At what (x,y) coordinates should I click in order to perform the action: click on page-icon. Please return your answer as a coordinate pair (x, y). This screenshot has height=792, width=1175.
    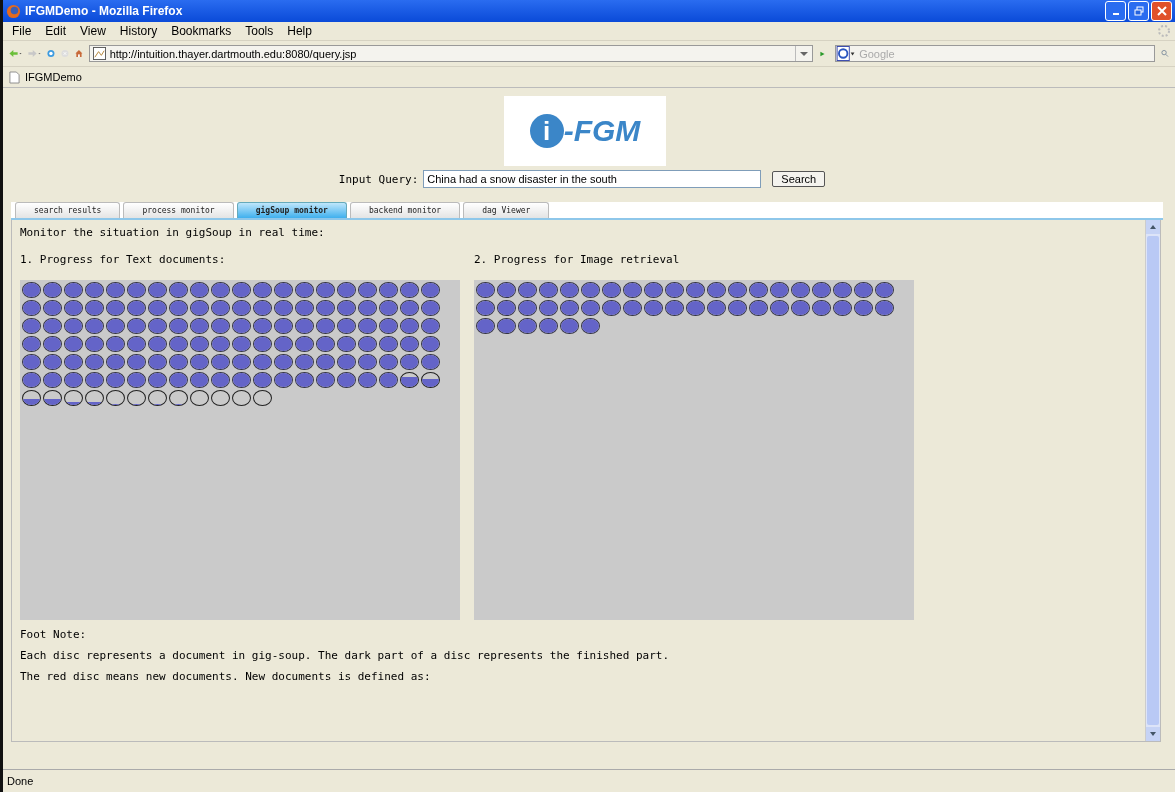
    Looking at the image, I should click on (99, 53).